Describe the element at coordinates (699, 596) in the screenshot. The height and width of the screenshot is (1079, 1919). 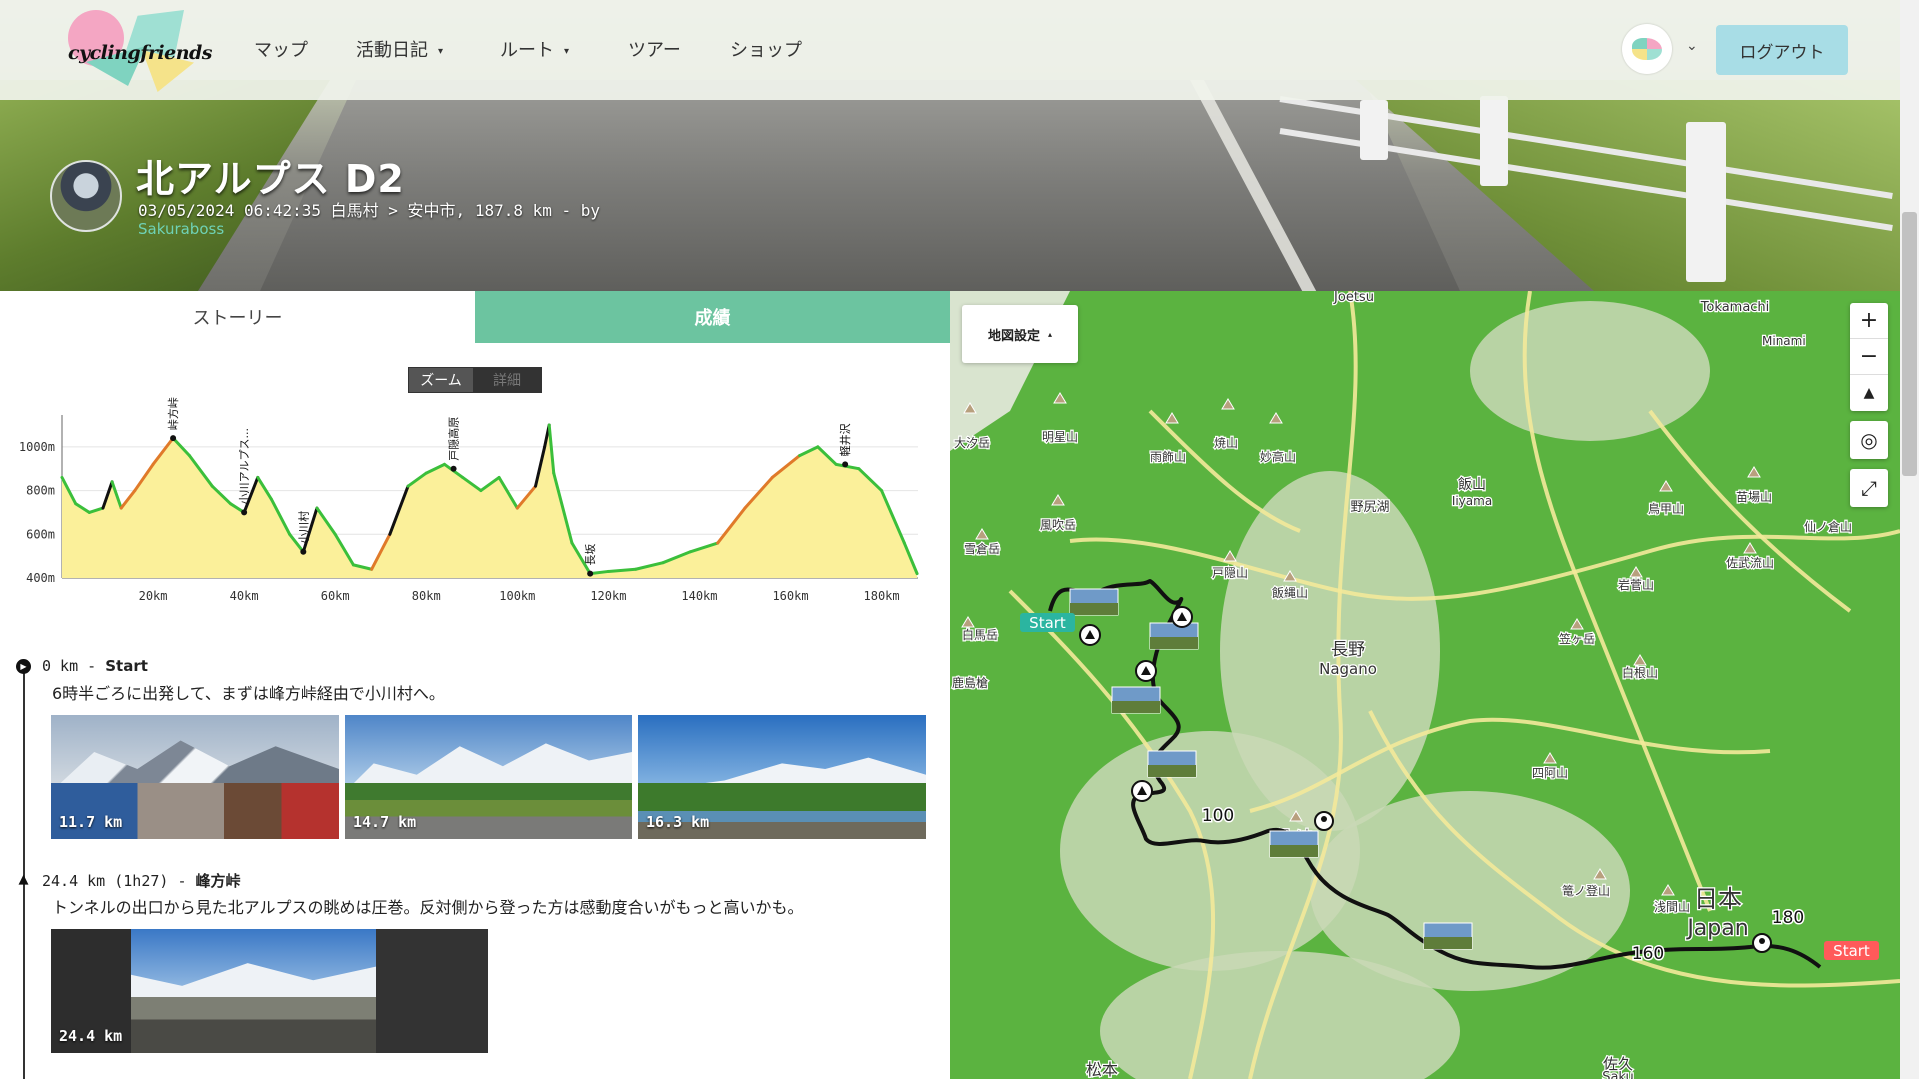
I see `chart-xtick-label: 140km` at that location.